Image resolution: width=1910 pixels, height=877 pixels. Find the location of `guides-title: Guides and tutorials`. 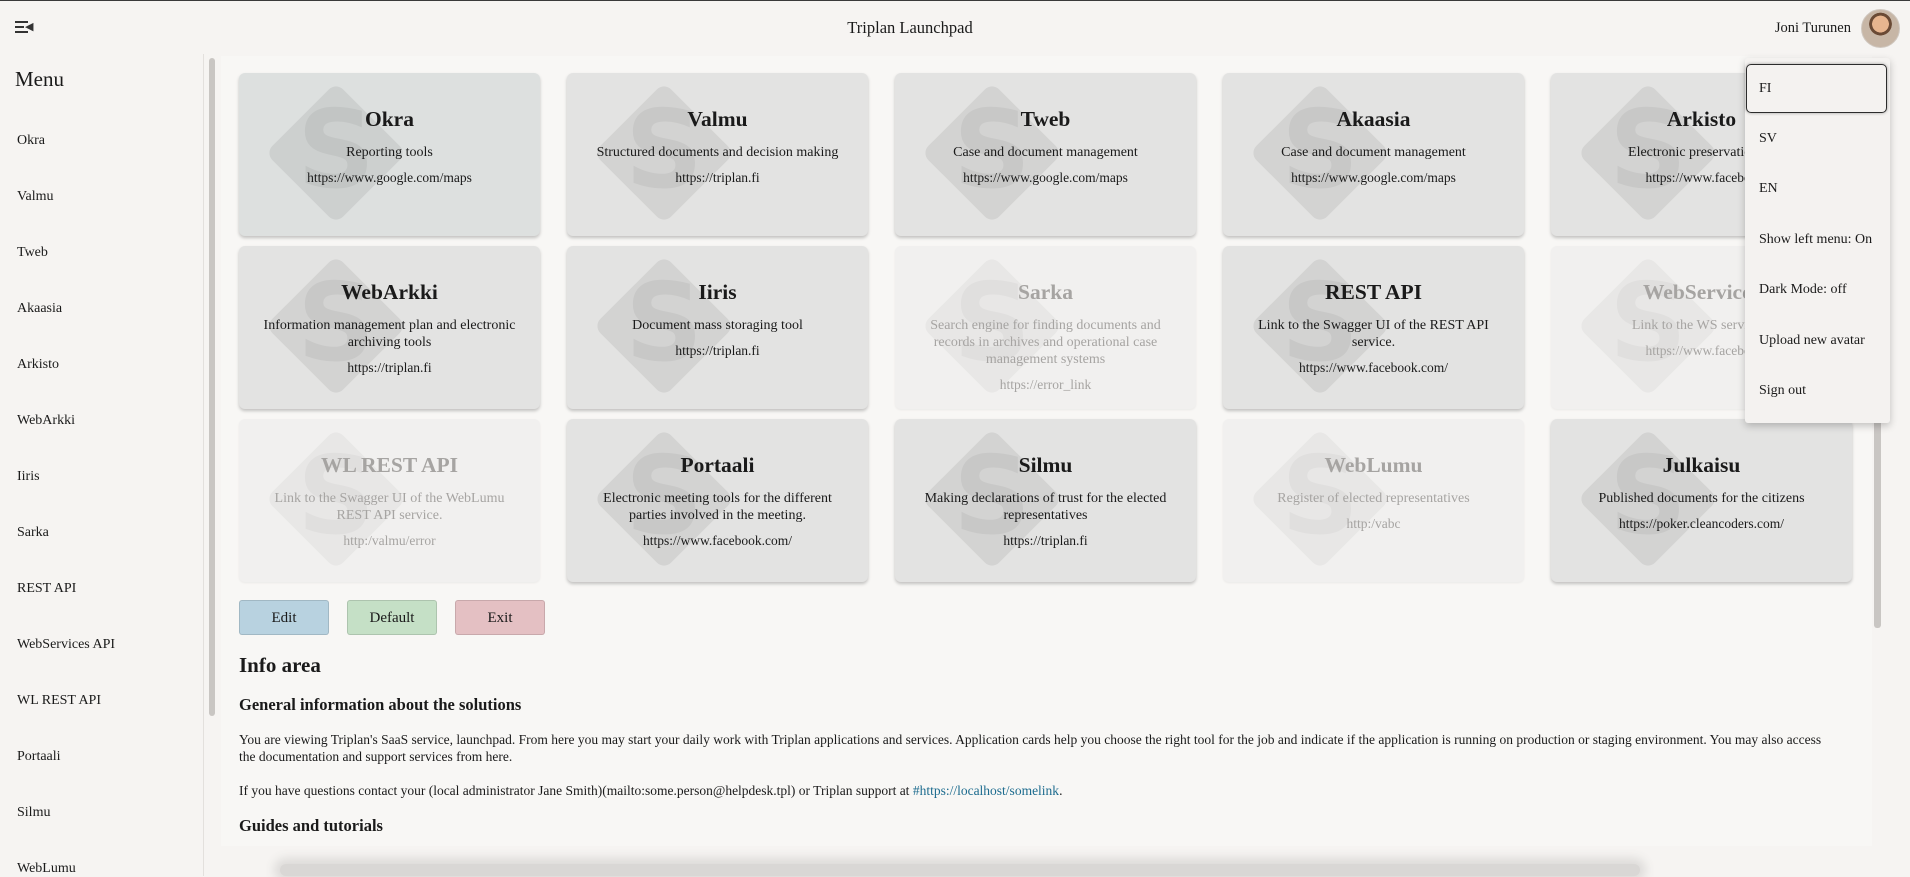

guides-title: Guides and tutorials is located at coordinates (311, 825).